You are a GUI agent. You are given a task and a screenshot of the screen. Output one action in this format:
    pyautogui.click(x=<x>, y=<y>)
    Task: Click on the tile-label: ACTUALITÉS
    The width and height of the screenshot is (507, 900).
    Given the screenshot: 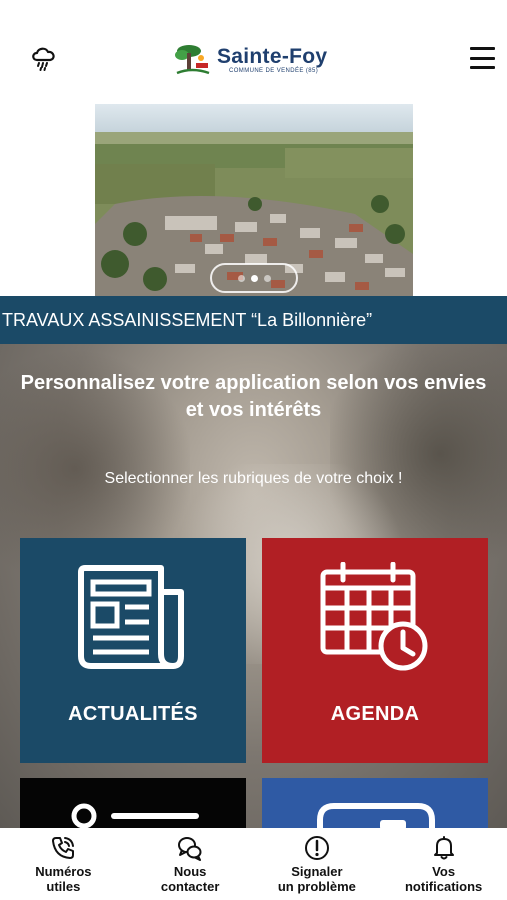 What is the action you would take?
    pyautogui.click(x=133, y=714)
    